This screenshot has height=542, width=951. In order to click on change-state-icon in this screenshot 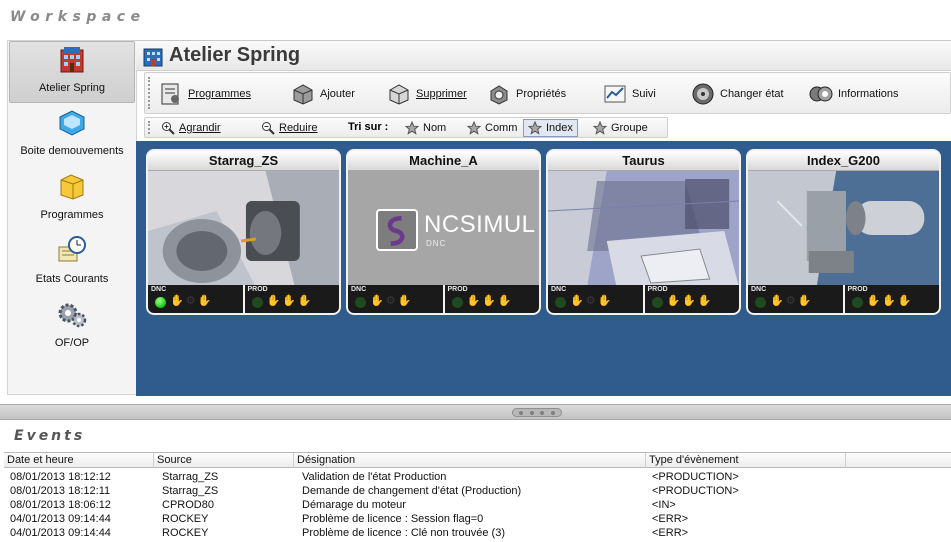, I will do `click(703, 94)`.